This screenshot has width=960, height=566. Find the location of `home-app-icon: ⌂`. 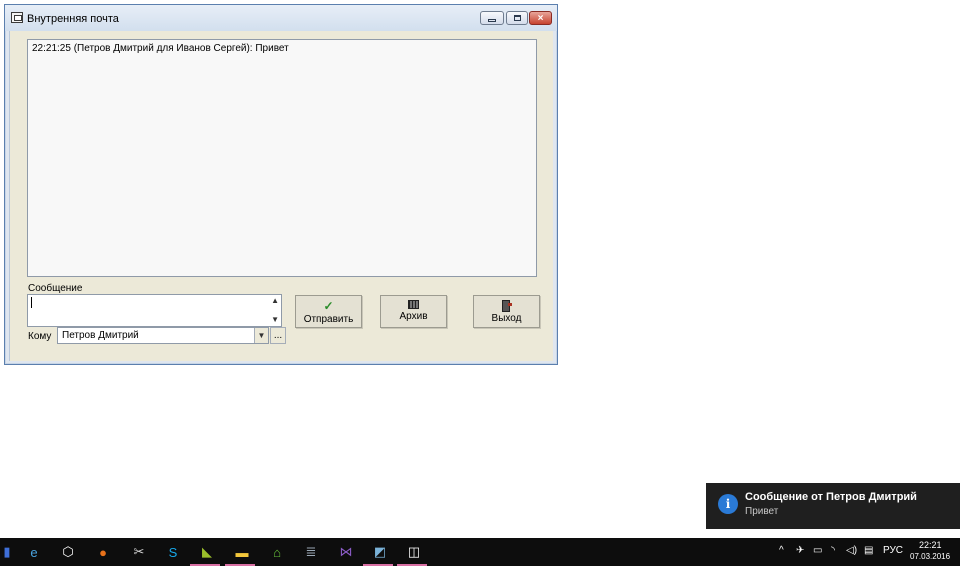

home-app-icon: ⌂ is located at coordinates (277, 552).